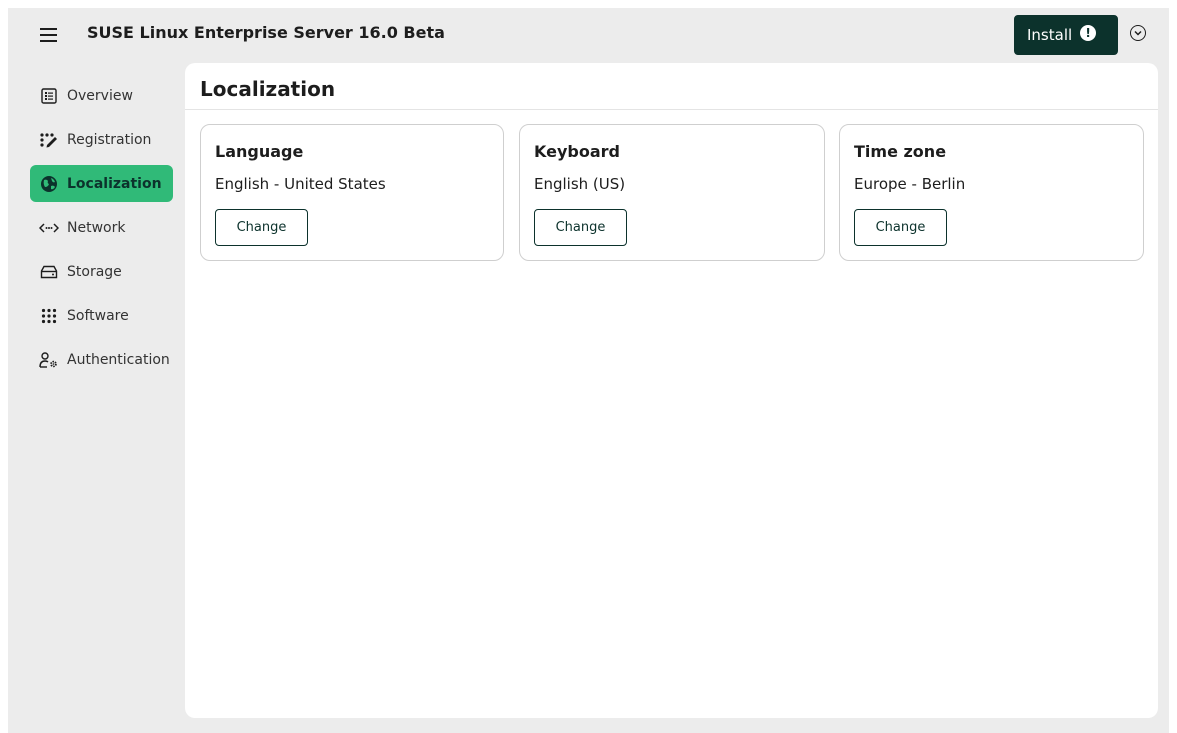 The width and height of the screenshot is (1177, 733). What do you see at coordinates (49, 272) in the screenshot?
I see `storage-icon` at bounding box center [49, 272].